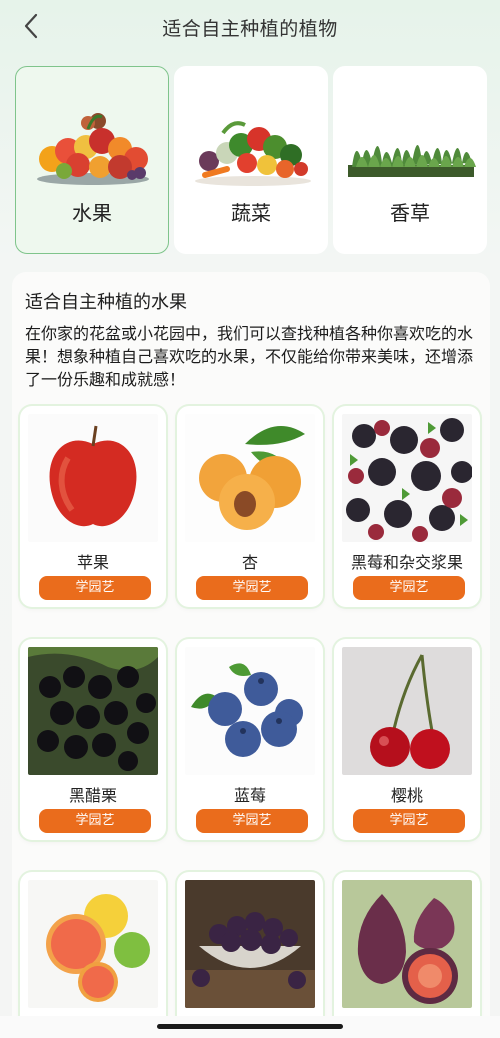 This screenshot has width=500, height=1038. I want to click on category-vegetables: 蔬菜, so click(251, 160).